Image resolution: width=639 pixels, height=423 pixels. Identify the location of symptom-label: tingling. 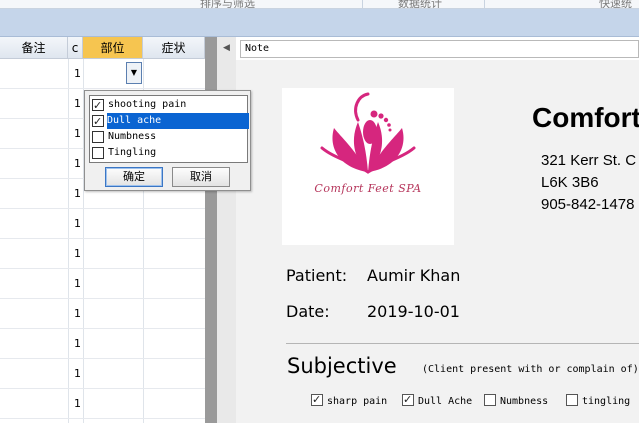
(606, 401).